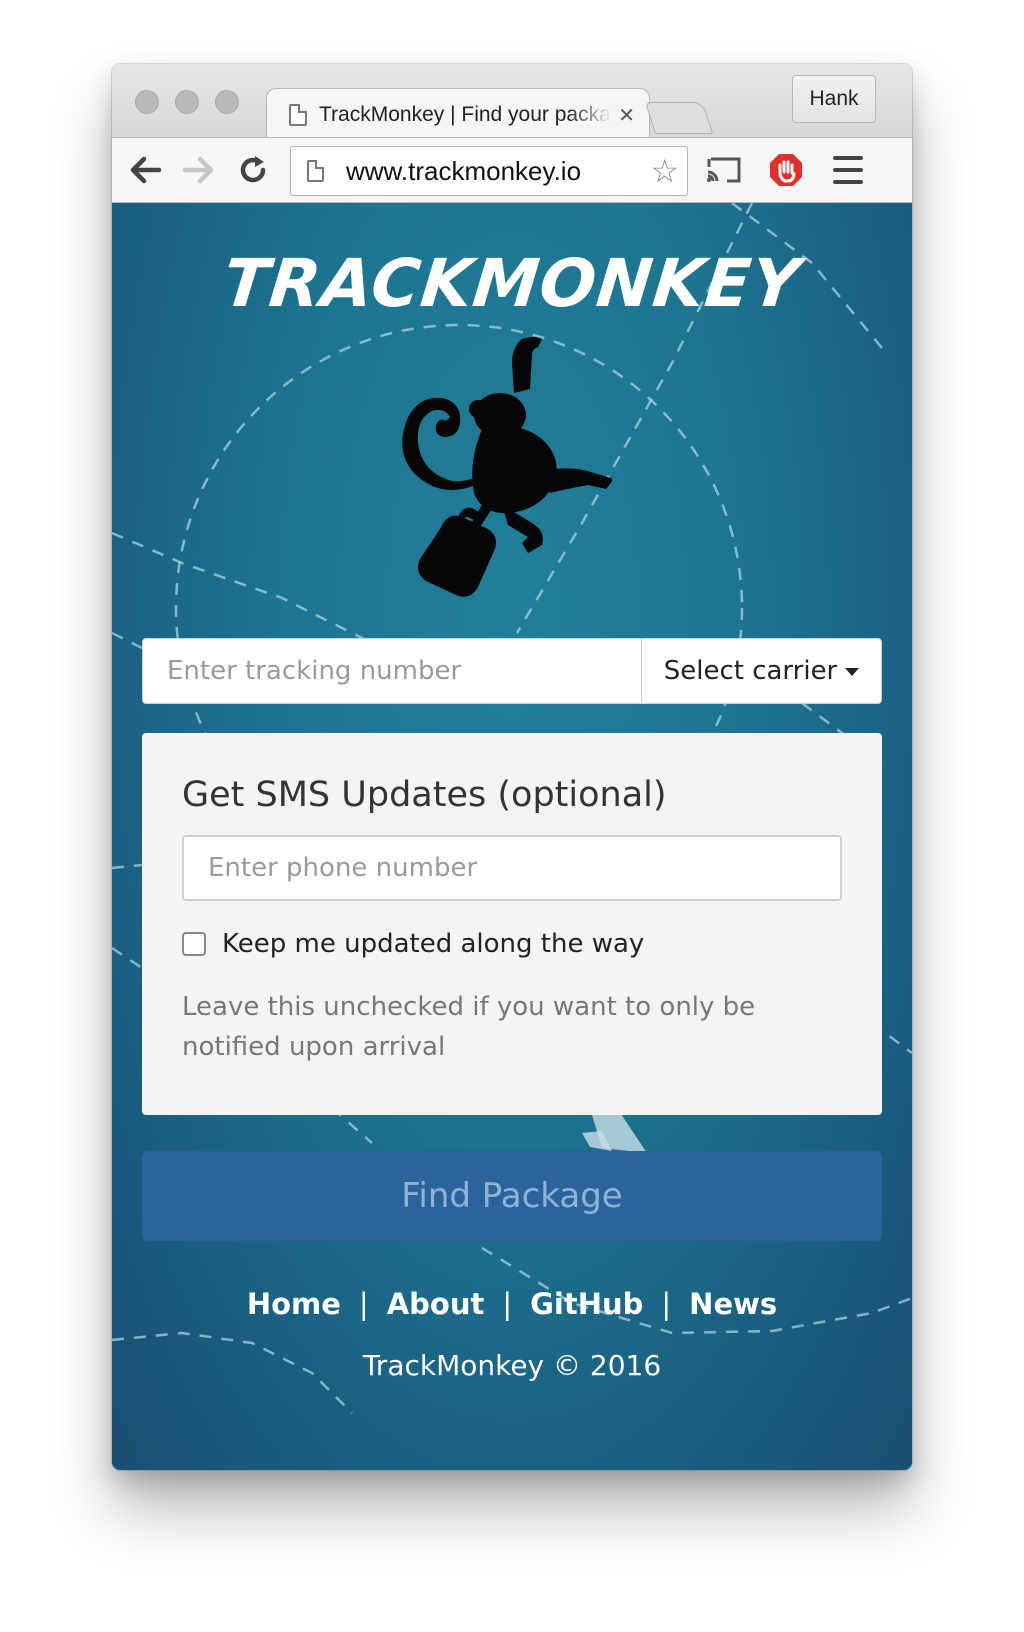 Image resolution: width=1024 pixels, height=1632 pixels. Describe the element at coordinates (433, 944) in the screenshot. I see `keep-updated-label: Keep me updated along the way` at that location.